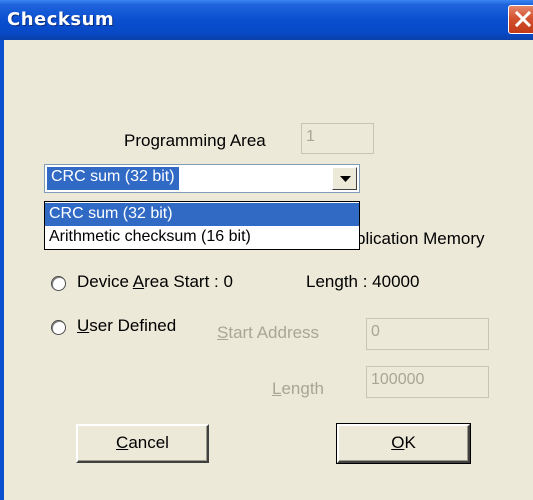 Image resolution: width=533 pixels, height=500 pixels. I want to click on close-icon, so click(523, 19).